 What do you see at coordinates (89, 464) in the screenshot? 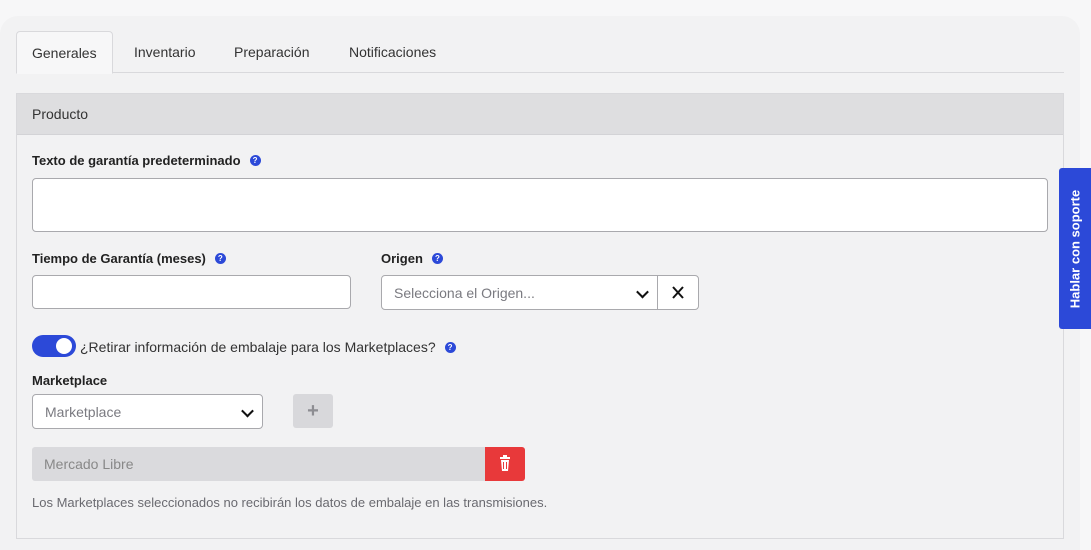
I see `selected-marketplace-name: Mercado Libre` at bounding box center [89, 464].